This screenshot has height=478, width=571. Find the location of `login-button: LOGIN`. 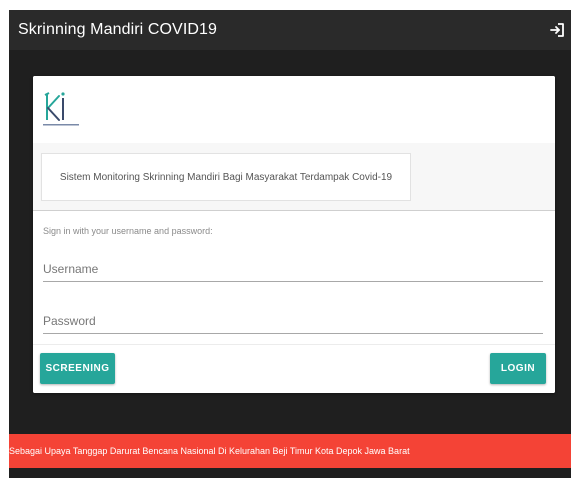

login-button: LOGIN is located at coordinates (518, 368).